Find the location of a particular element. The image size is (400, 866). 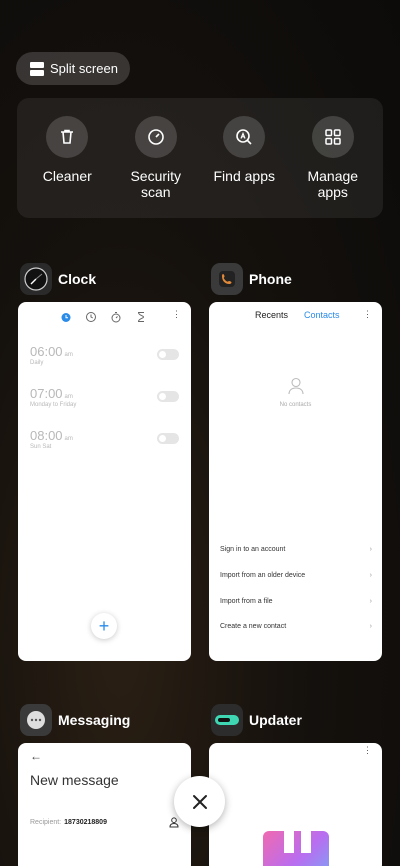

plus-icon: + is located at coordinates (104, 626).